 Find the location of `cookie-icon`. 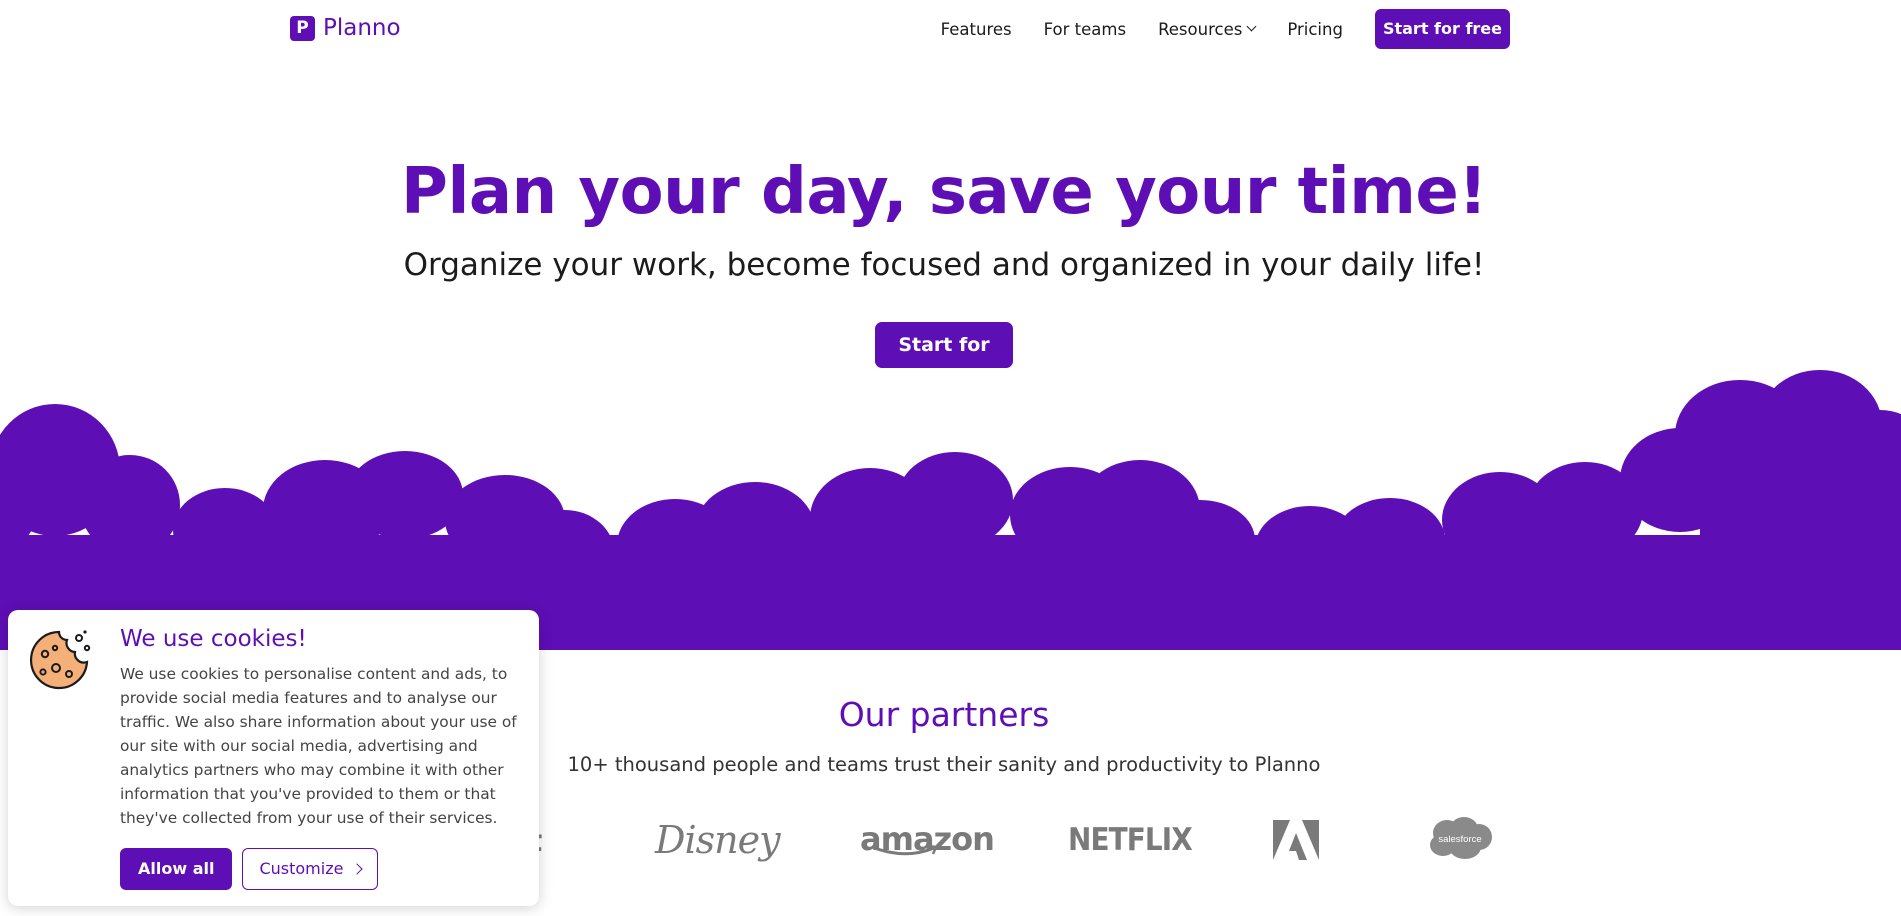

cookie-icon is located at coordinates (60, 660).